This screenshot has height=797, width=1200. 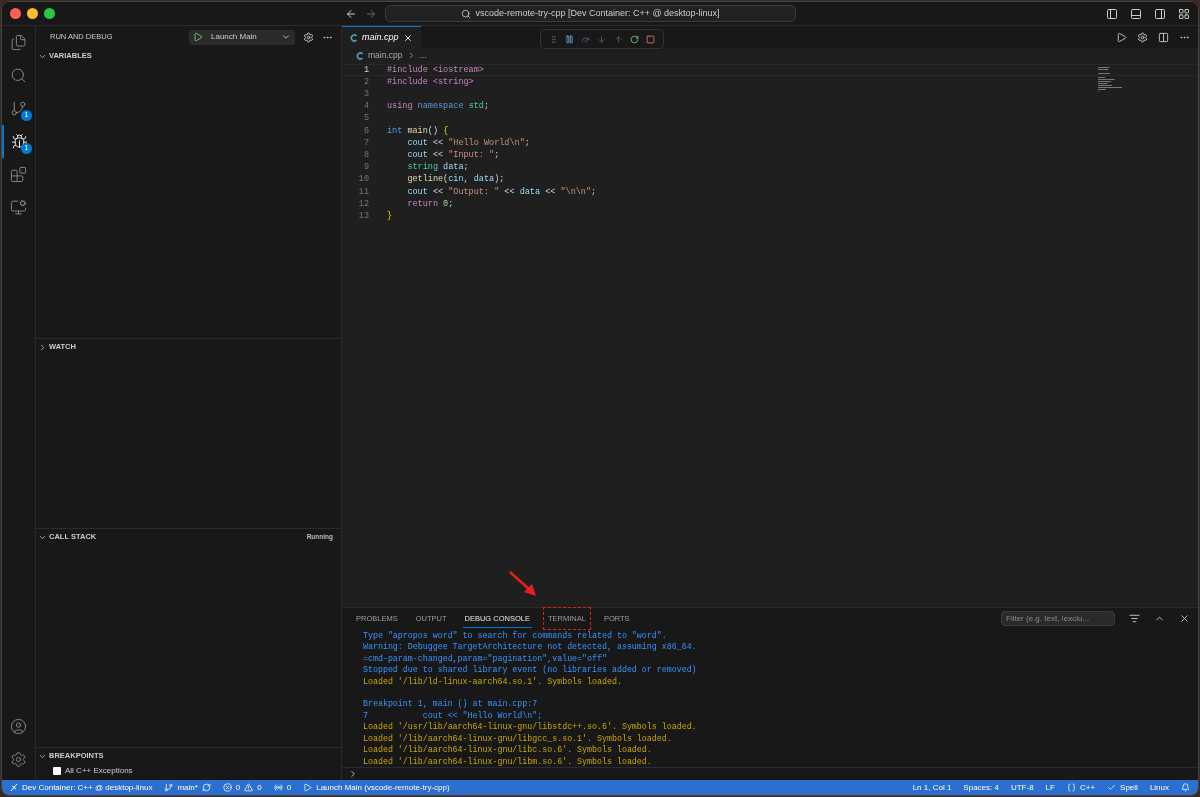 What do you see at coordinates (453, 155) in the screenshot?
I see `code-line: cout << "Input: ";` at bounding box center [453, 155].